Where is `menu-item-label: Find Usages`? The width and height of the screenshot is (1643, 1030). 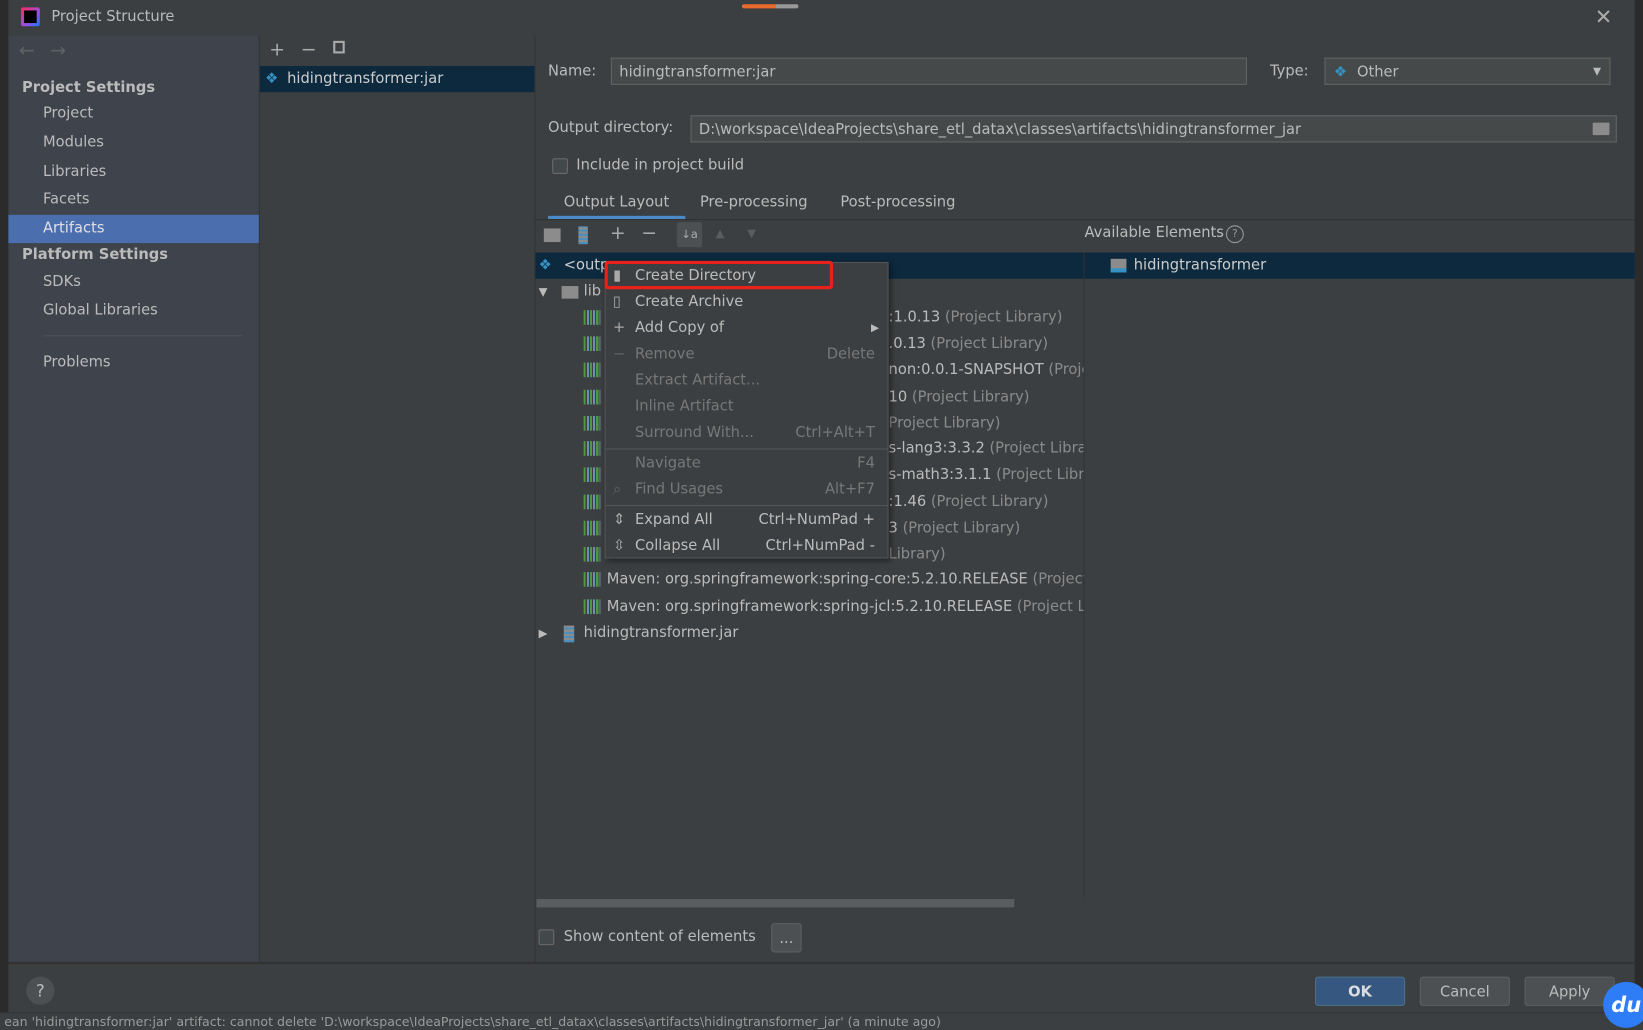 menu-item-label: Find Usages is located at coordinates (679, 489).